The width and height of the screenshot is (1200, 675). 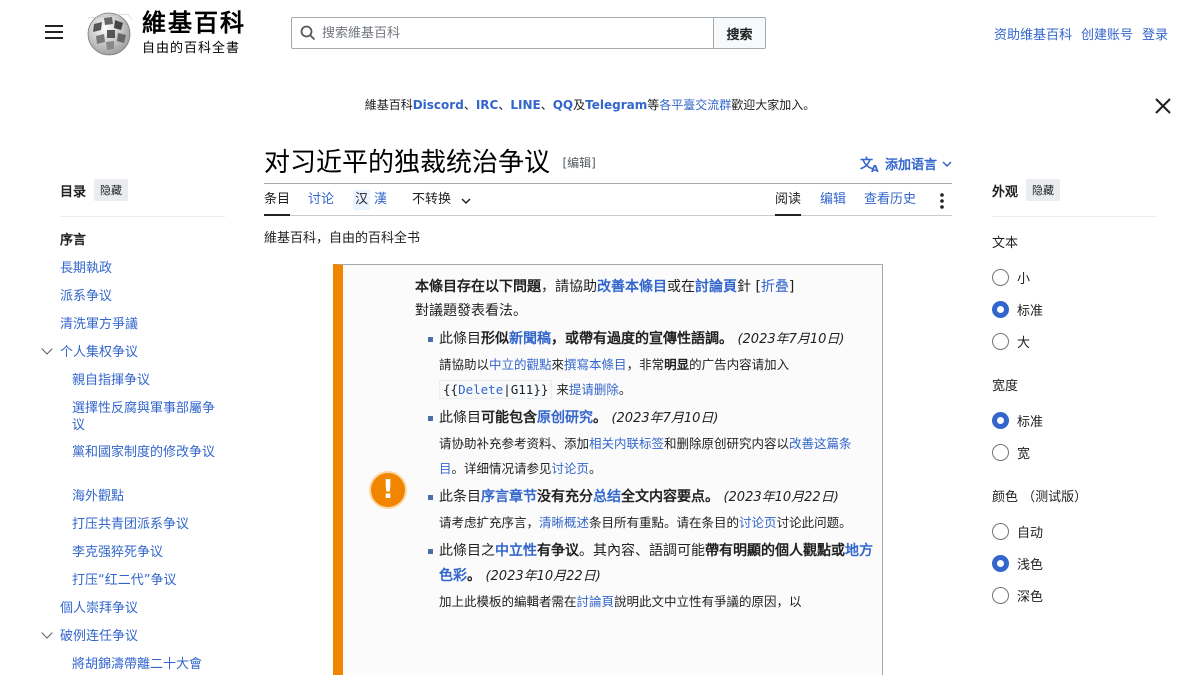 What do you see at coordinates (165, 33) in the screenshot?
I see `site-logo: 維基百科 自由的百科全書` at bounding box center [165, 33].